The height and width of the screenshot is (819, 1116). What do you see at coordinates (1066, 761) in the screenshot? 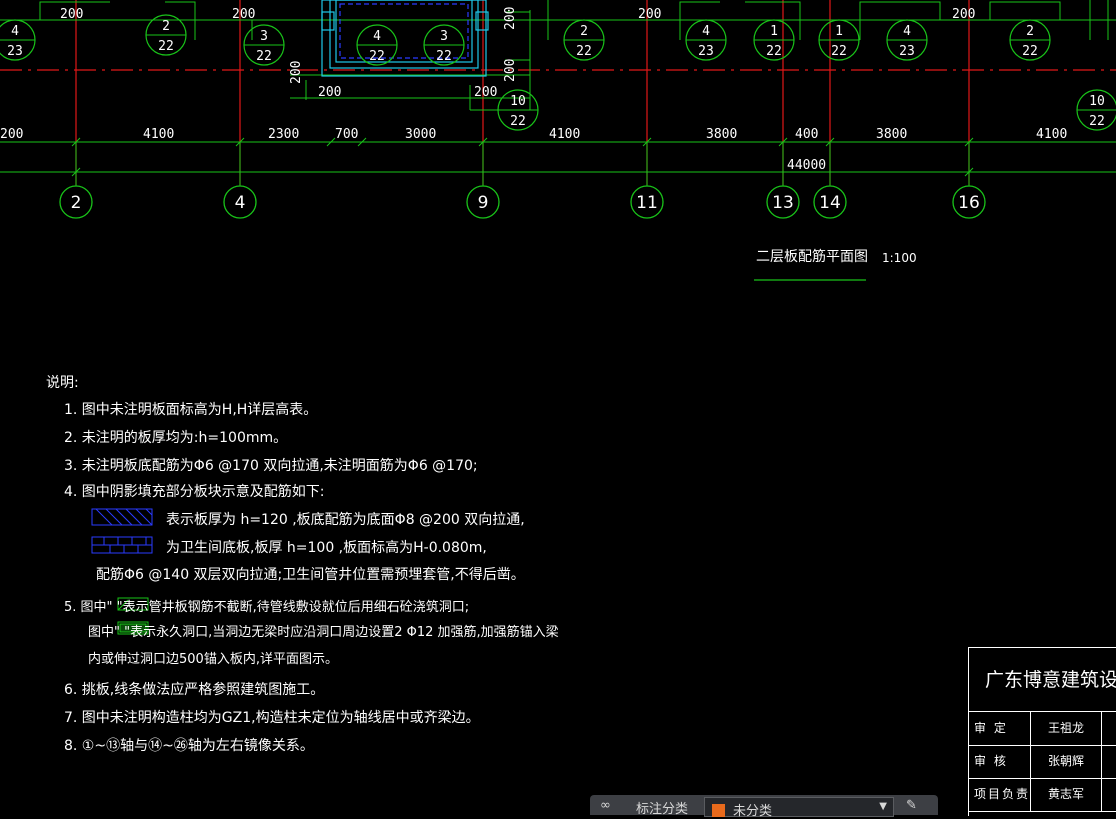
I see `row-value: 张朝辉` at bounding box center [1066, 761].